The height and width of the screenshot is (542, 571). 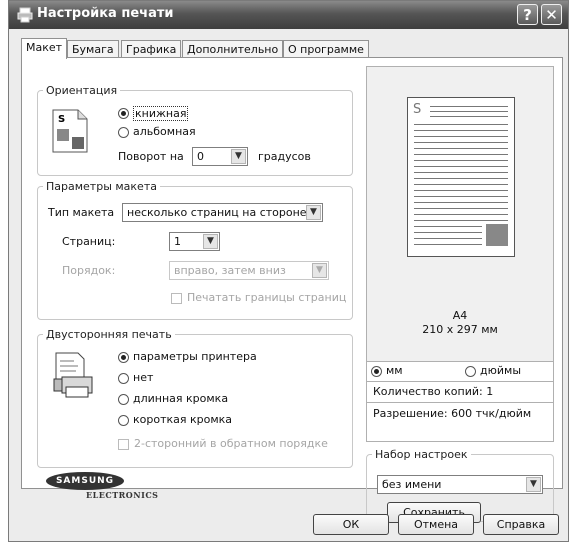 What do you see at coordinates (376, 371) in the screenshot?
I see `unit-mm-radio` at bounding box center [376, 371].